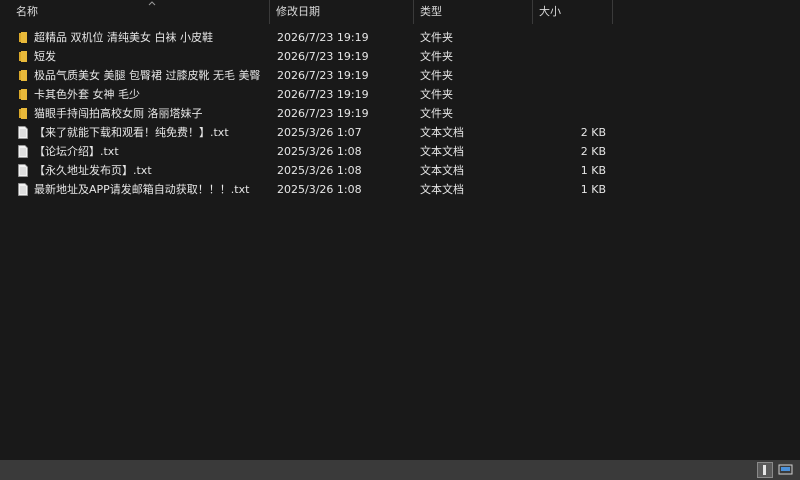  I want to click on column-header-type-label: 类型, so click(431, 11).